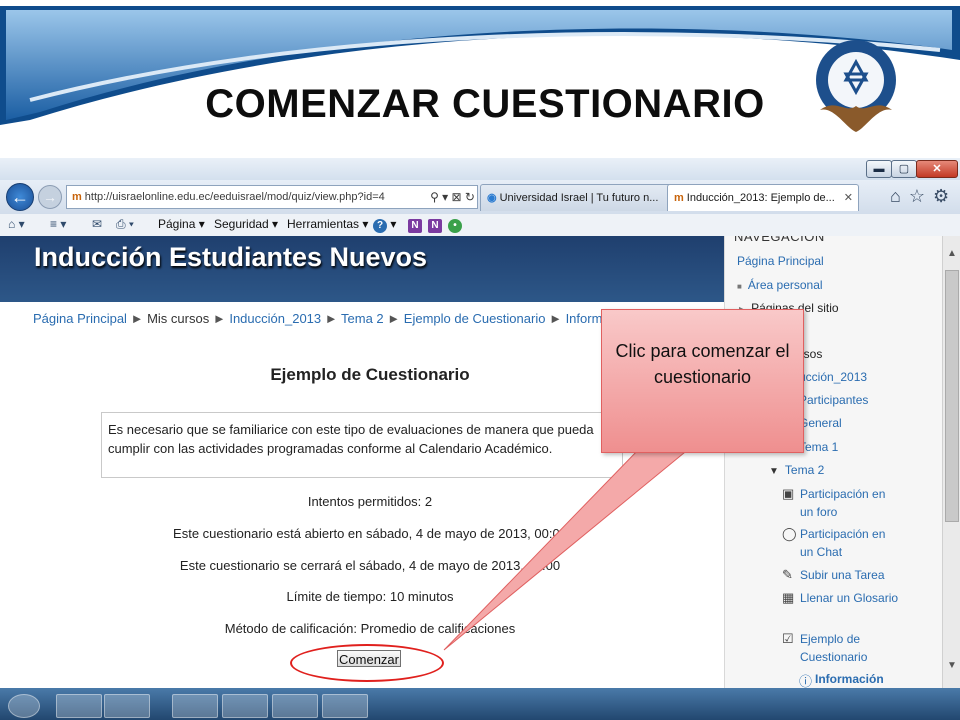 The image size is (960, 720). Describe the element at coordinates (80, 318) in the screenshot. I see `breadcrumb-home: Página Principal` at that location.